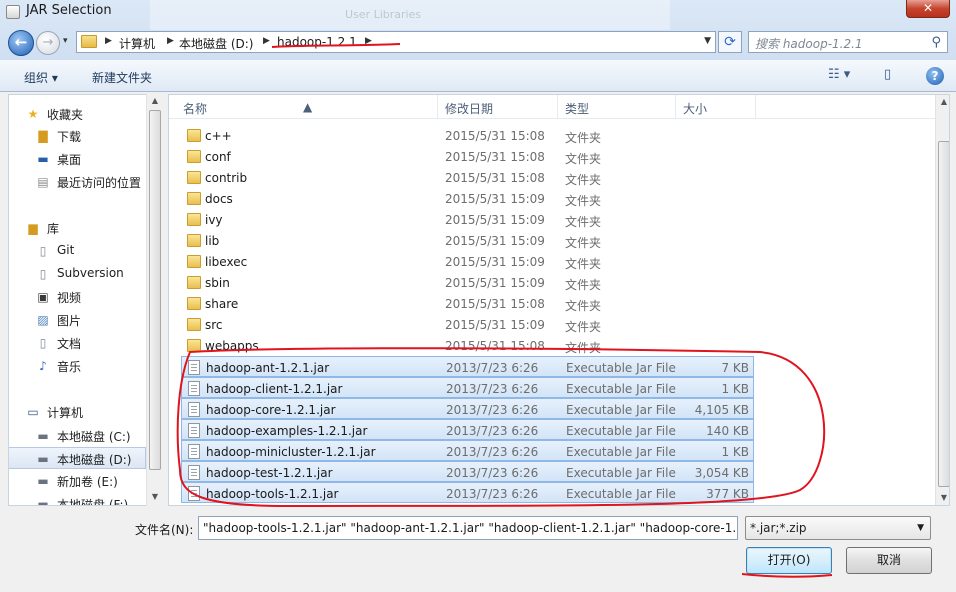 This screenshot has width=956, height=592. I want to click on sidebar-item-music: ♪ 音乐, so click(78, 366).